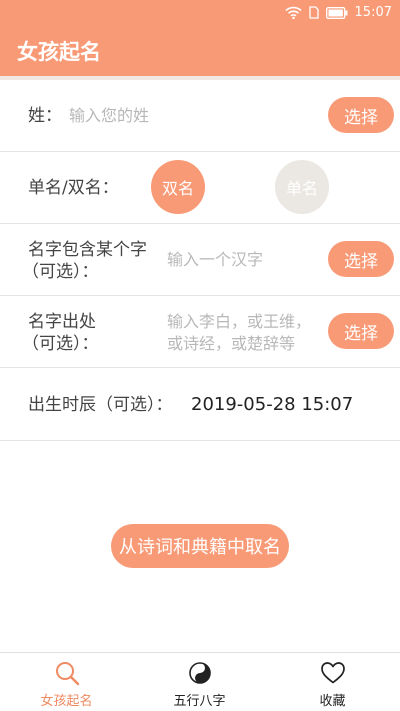 The width and height of the screenshot is (400, 711). What do you see at coordinates (109, 116) in the screenshot?
I see `surname-input: 输入您的姓` at bounding box center [109, 116].